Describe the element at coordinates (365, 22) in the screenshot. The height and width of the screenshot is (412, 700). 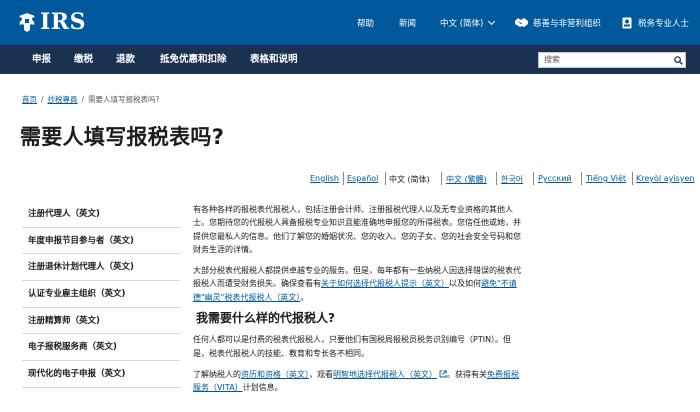
I see `help-link: 帮助` at that location.